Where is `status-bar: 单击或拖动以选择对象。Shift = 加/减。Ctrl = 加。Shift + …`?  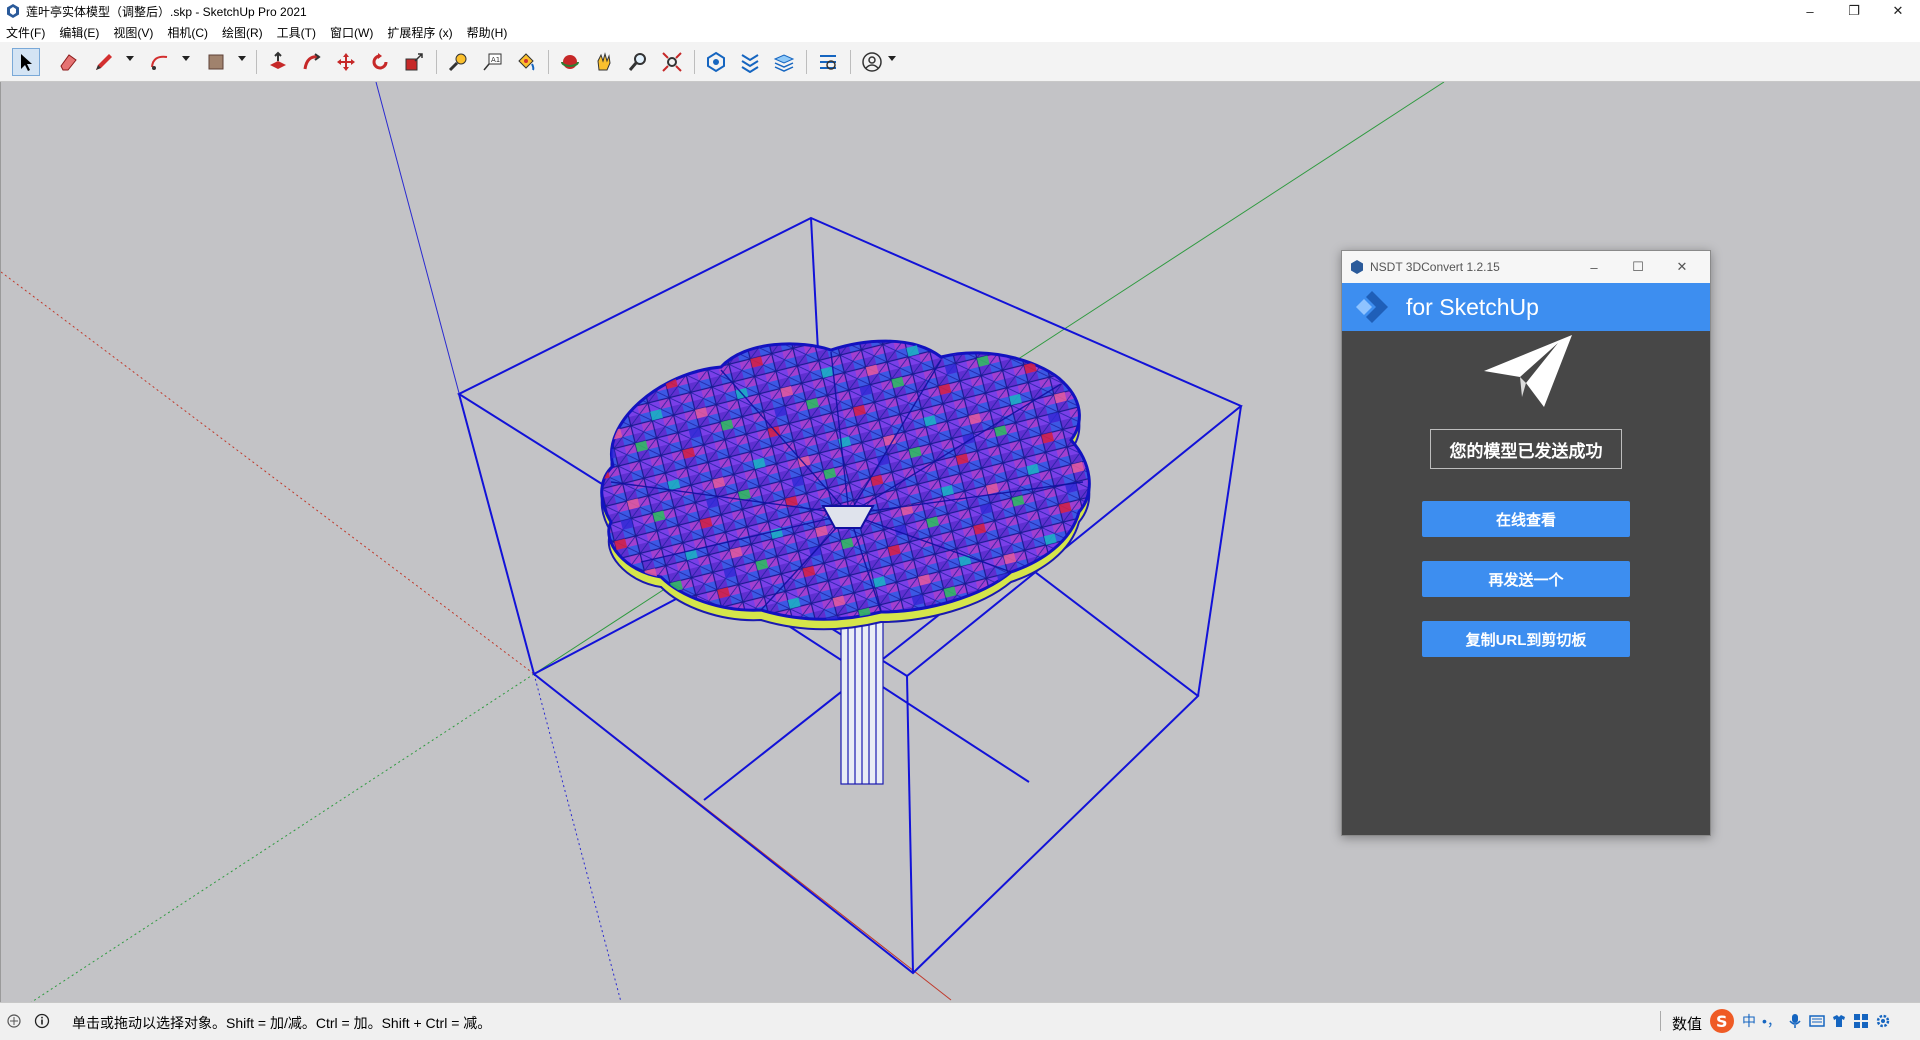
status-bar: 单击或拖动以选择对象。Shift = 加/减。Ctrl = 加。Shift + … is located at coordinates (960, 1021).